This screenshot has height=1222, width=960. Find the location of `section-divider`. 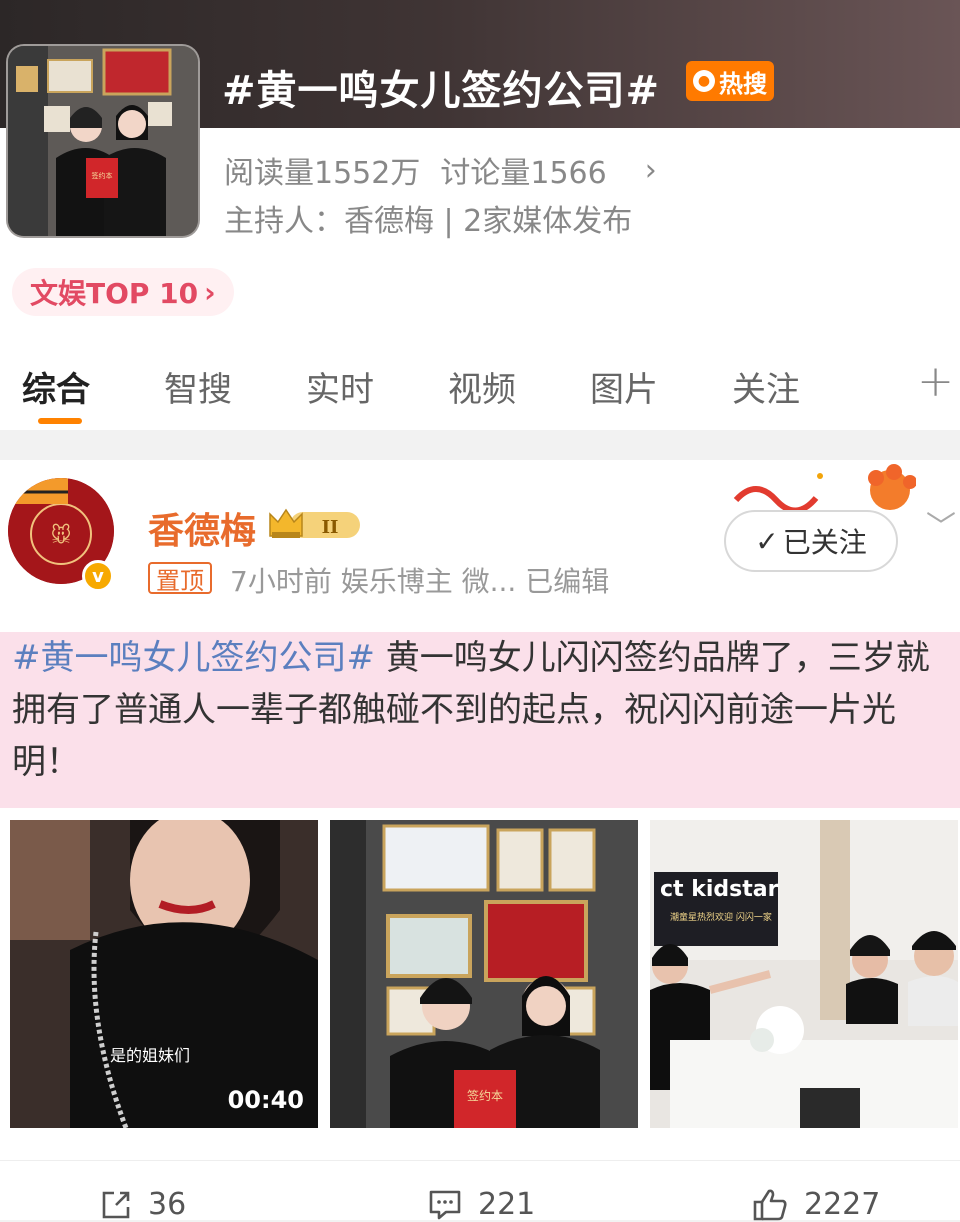

section-divider is located at coordinates (480, 446).